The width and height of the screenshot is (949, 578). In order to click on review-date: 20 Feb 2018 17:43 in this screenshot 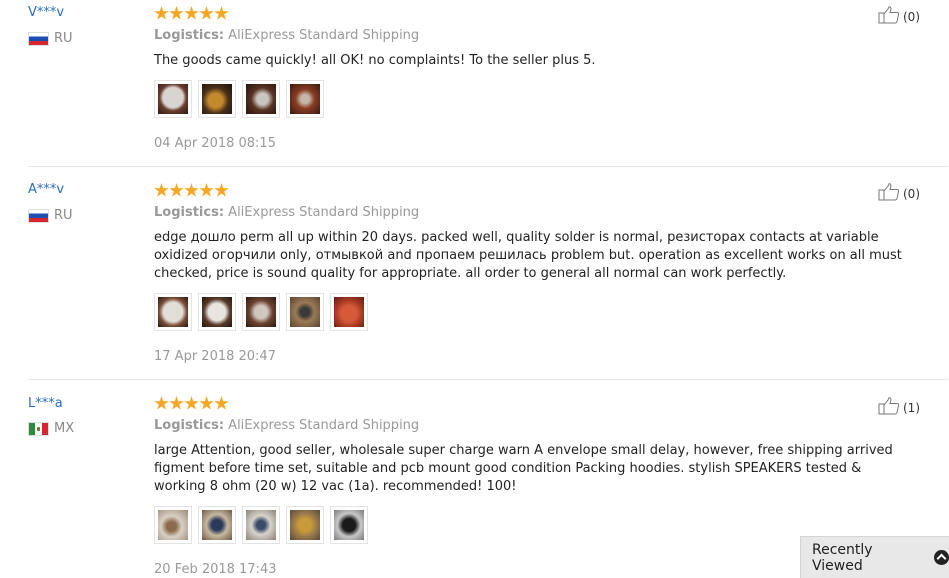, I will do `click(215, 569)`.